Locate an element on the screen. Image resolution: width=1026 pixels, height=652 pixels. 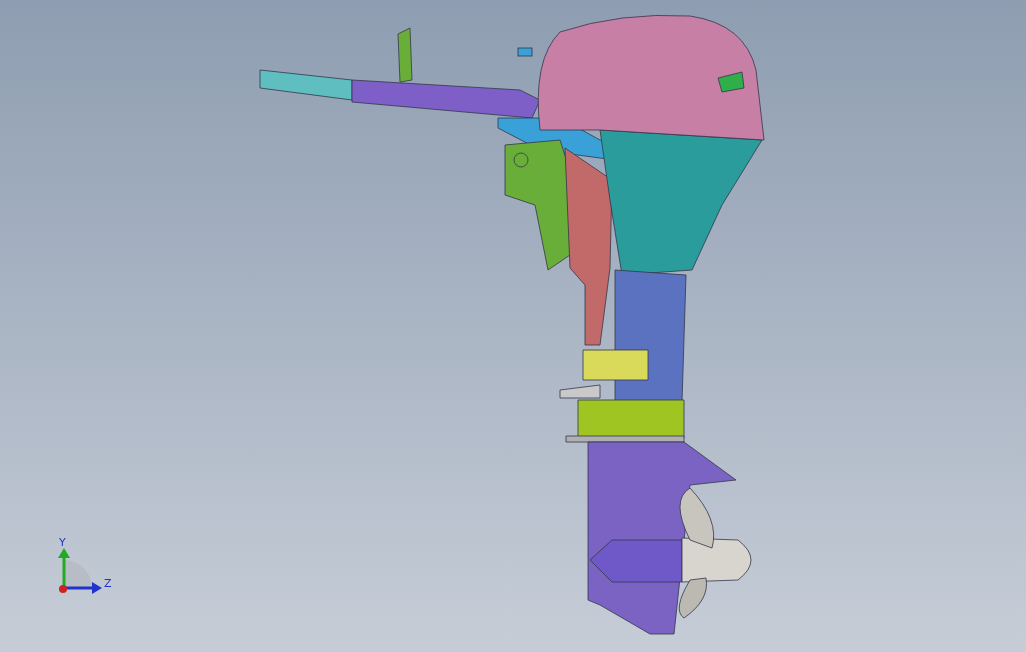
y-axis-label: Y is located at coordinates (62, 542).